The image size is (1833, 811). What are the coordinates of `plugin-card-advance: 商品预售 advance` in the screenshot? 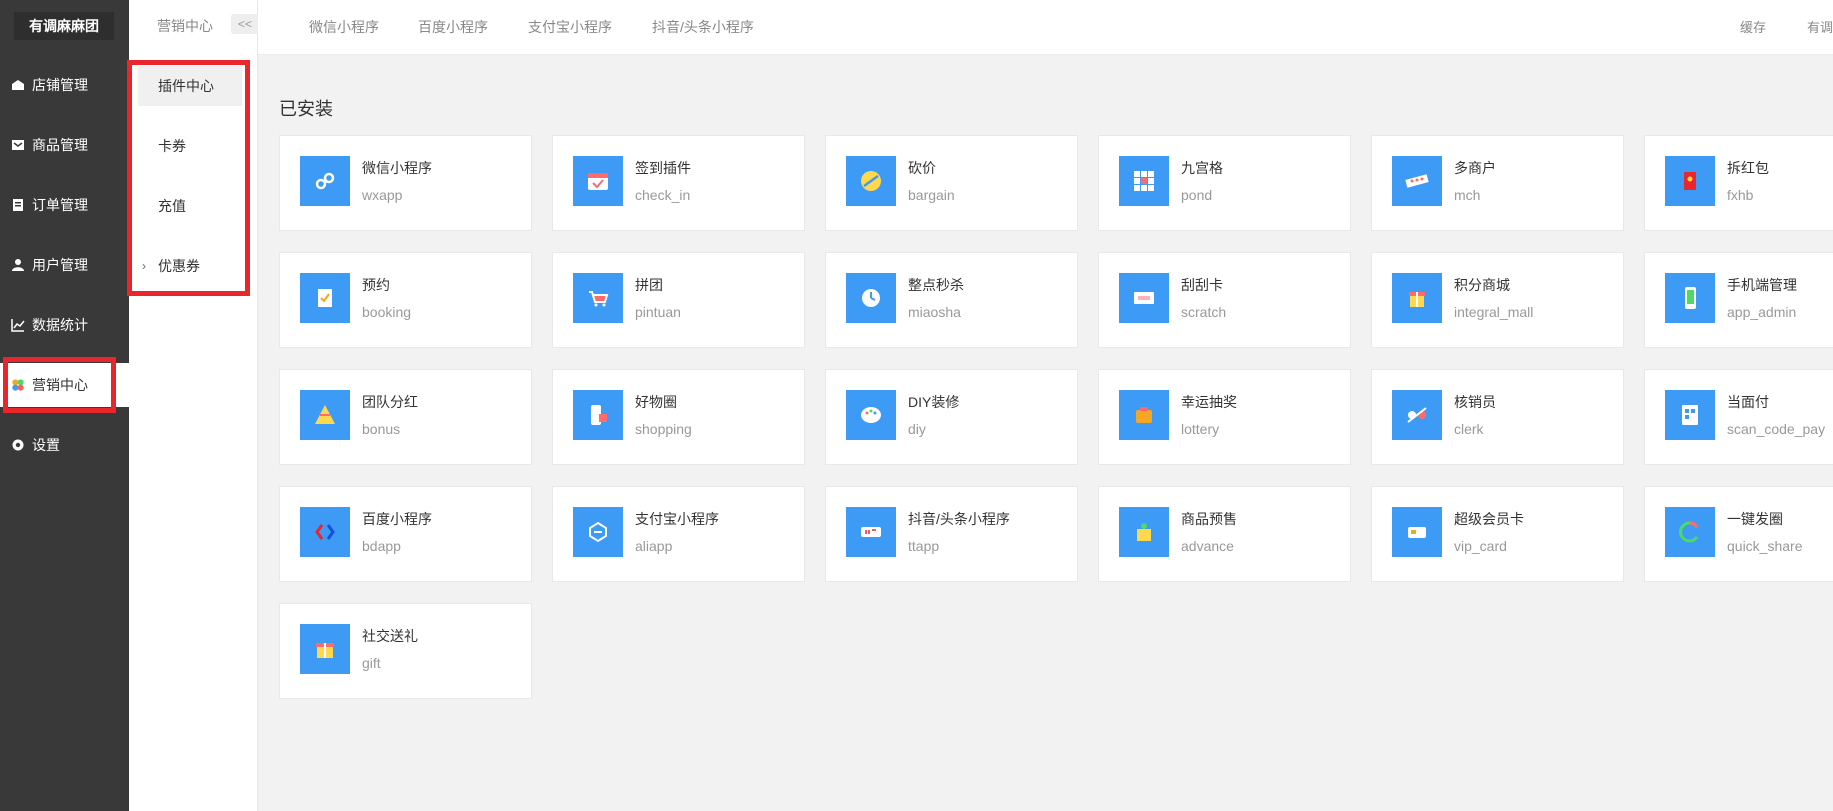 It's located at (1224, 534).